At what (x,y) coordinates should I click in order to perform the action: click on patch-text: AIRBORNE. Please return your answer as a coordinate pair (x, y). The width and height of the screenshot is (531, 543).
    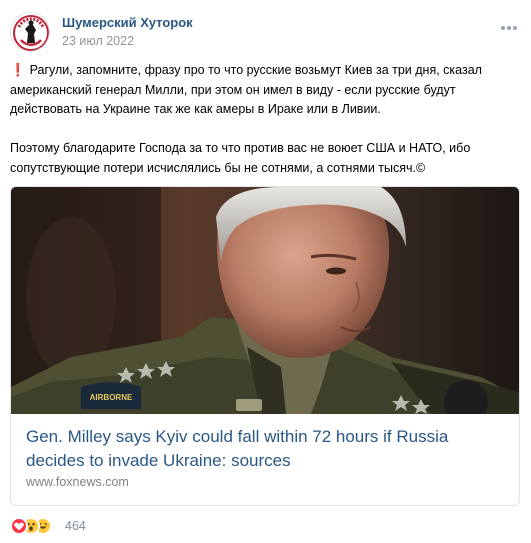
    Looking at the image, I should click on (111, 397).